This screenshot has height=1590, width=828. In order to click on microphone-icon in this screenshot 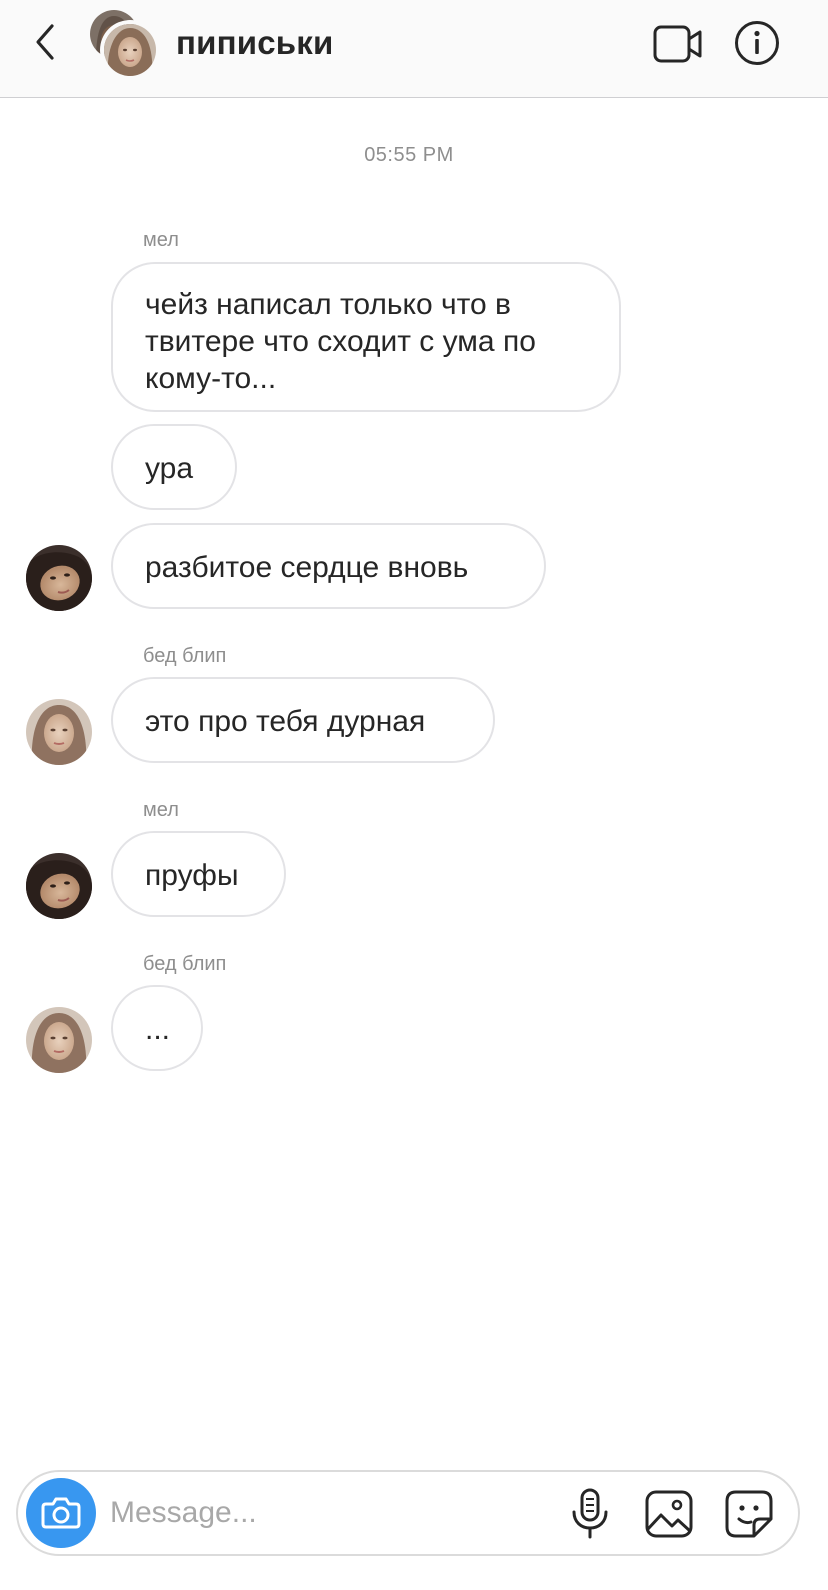, I will do `click(590, 1513)`.